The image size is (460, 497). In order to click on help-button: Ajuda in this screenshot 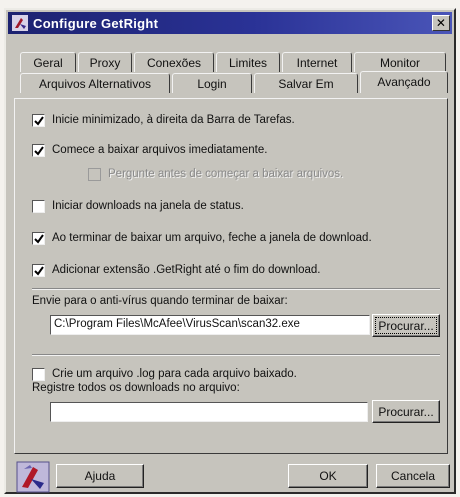, I will do `click(100, 476)`.